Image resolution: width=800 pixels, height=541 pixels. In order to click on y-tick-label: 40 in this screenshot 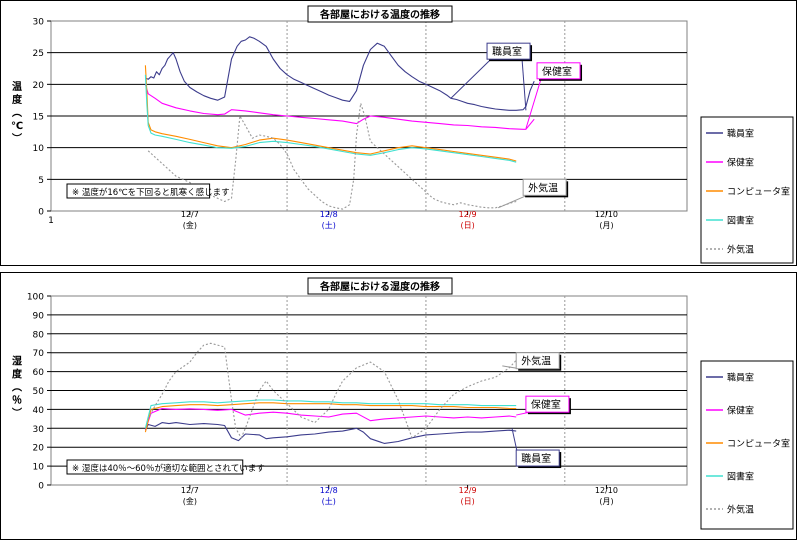, I will do `click(39, 411)`.